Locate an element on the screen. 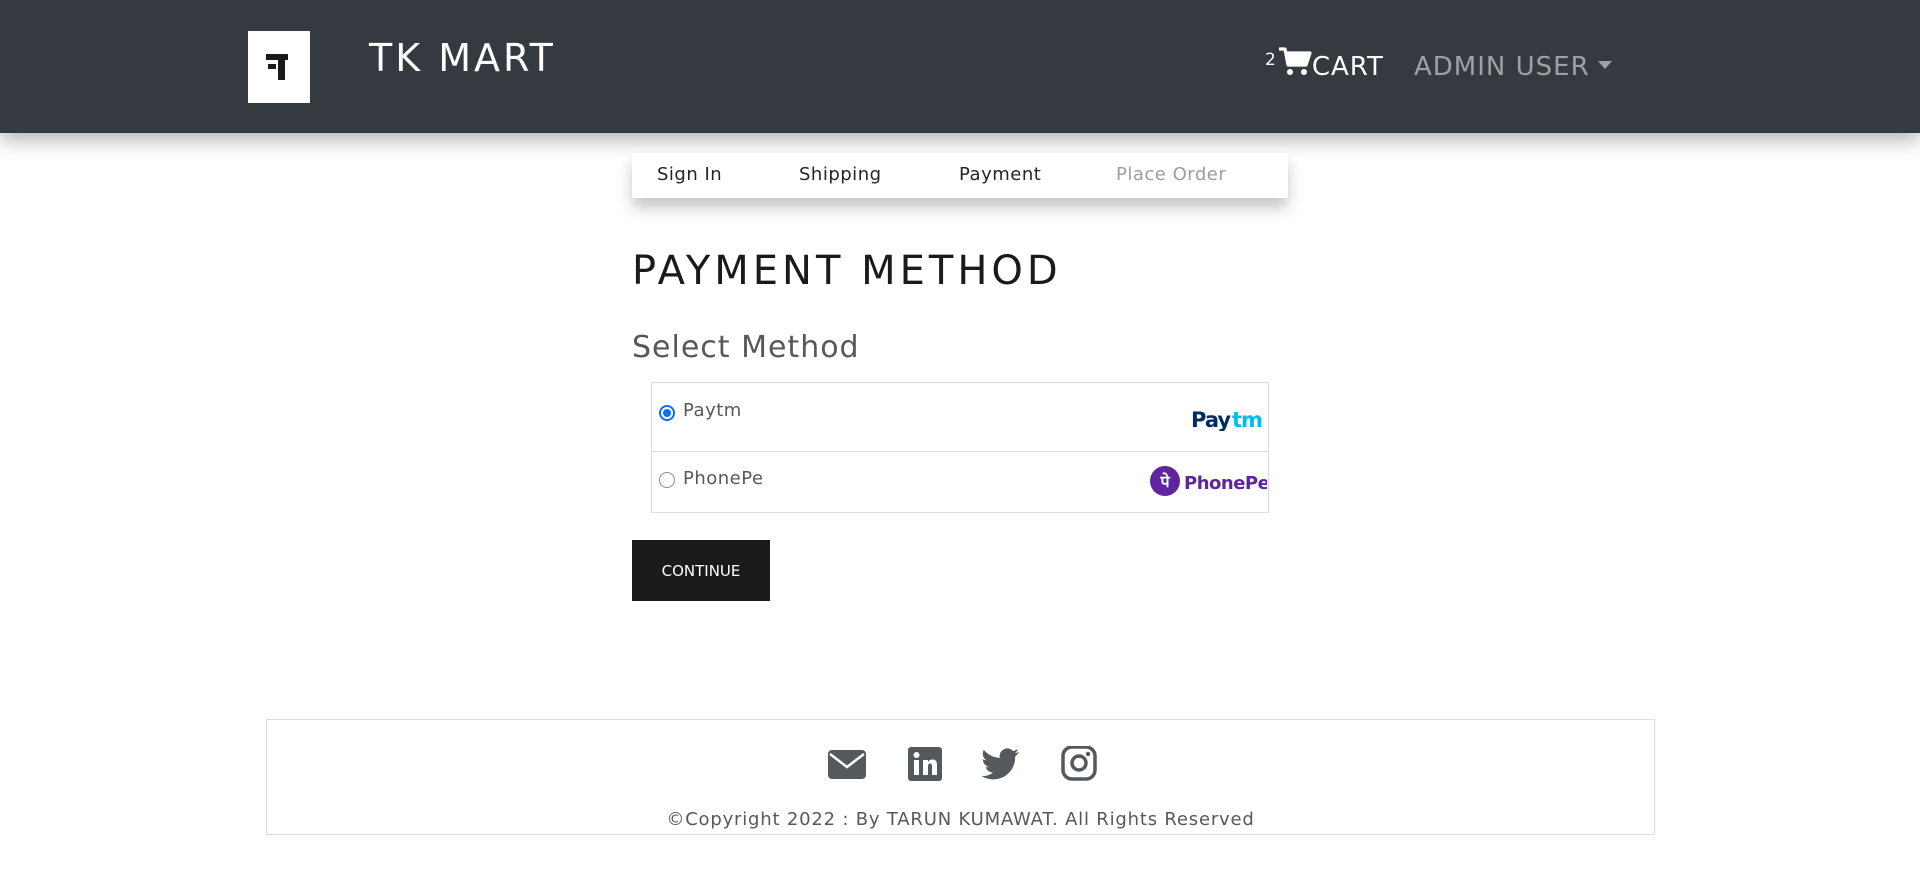 This screenshot has height=896, width=1920. caret-down-icon is located at coordinates (1604, 65).